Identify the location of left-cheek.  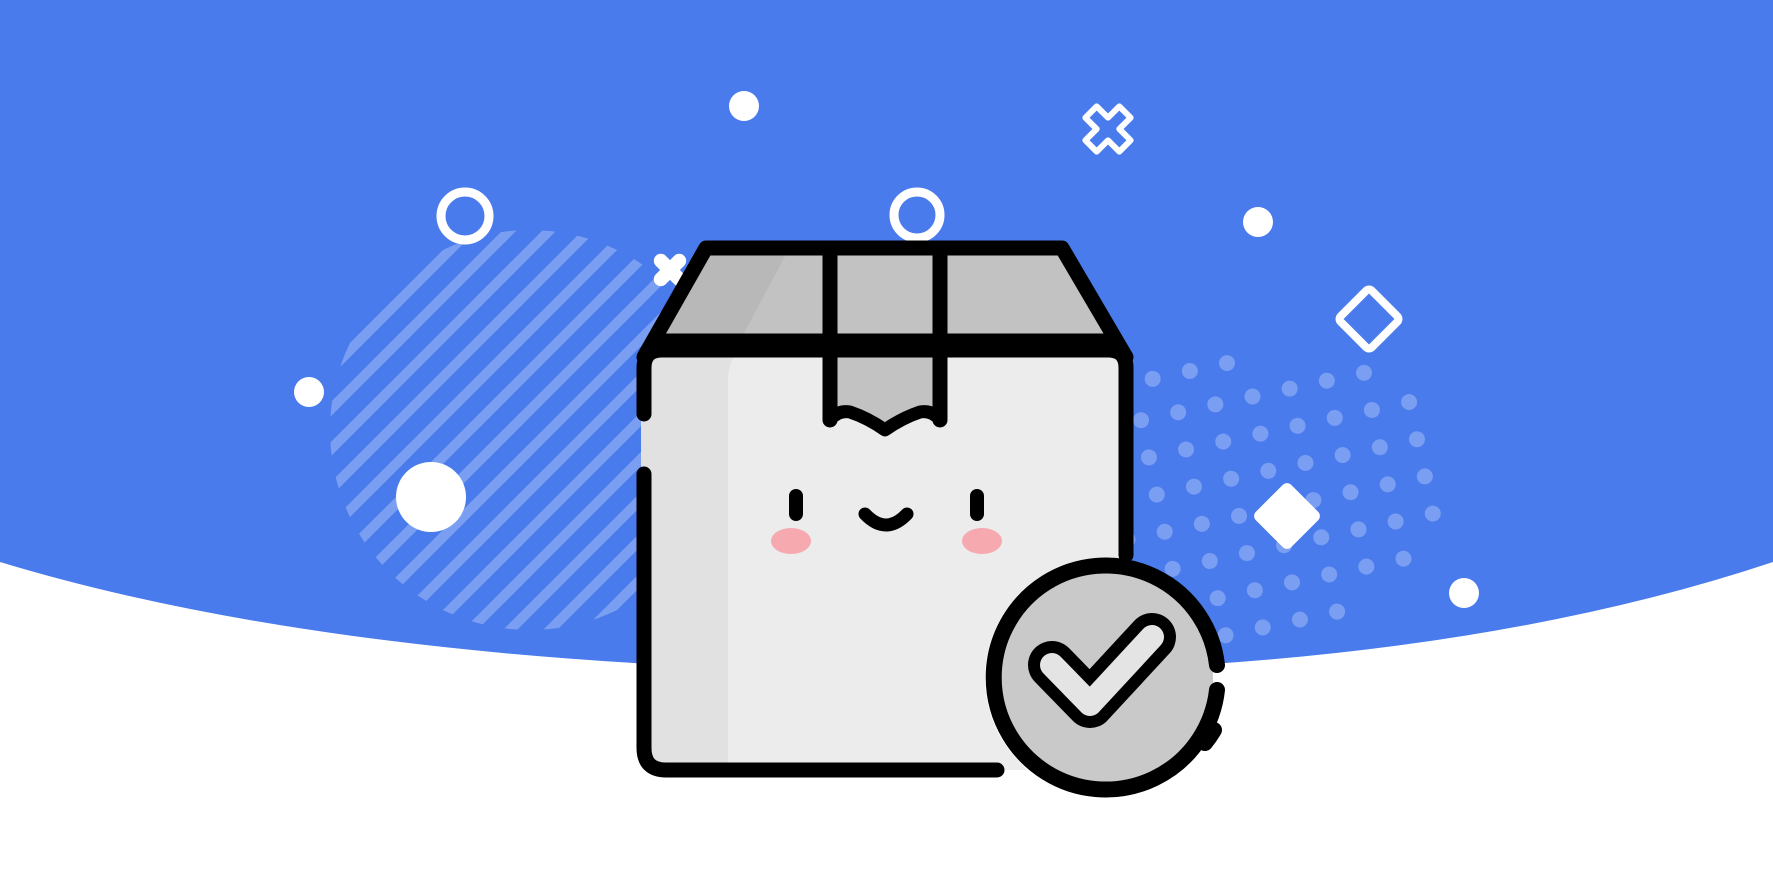
(791, 541).